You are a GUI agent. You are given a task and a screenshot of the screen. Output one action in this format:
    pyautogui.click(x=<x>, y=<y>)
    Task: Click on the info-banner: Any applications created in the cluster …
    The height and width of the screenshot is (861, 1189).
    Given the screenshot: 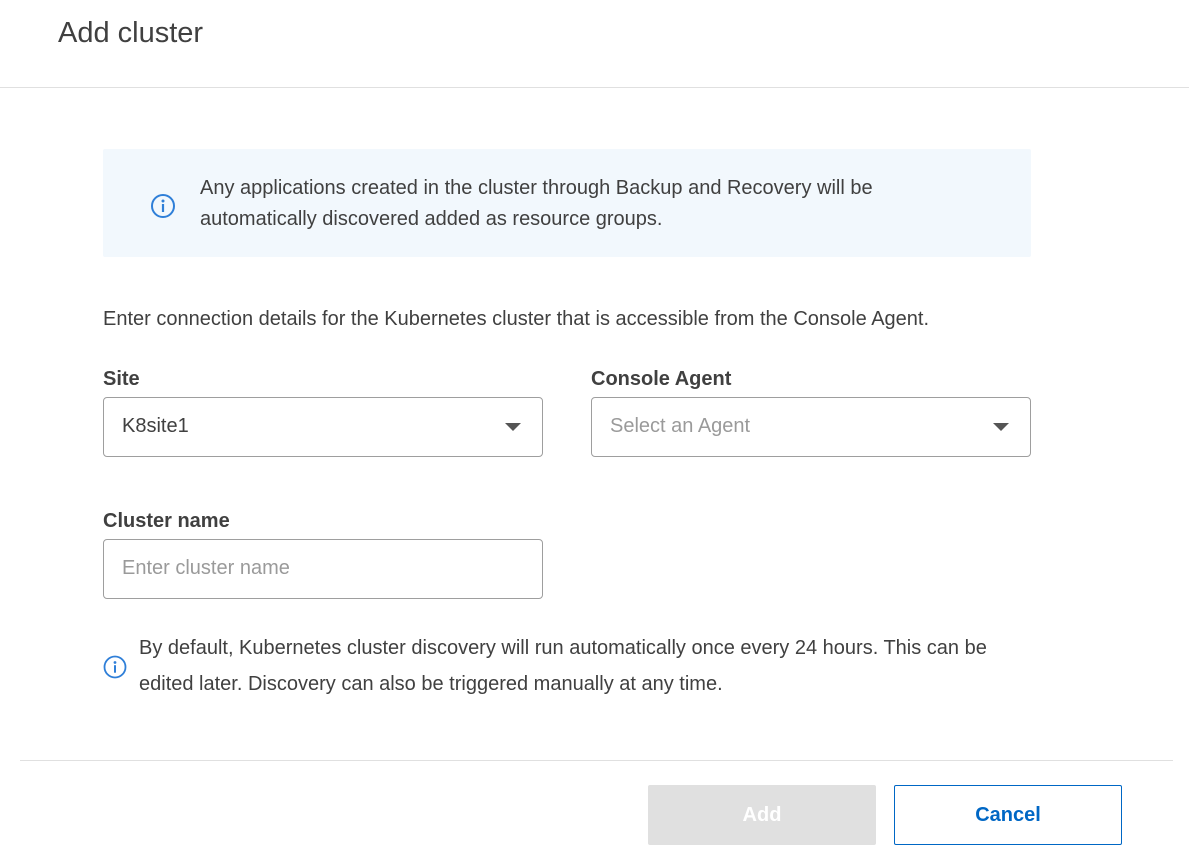 What is the action you would take?
    pyautogui.click(x=567, y=203)
    